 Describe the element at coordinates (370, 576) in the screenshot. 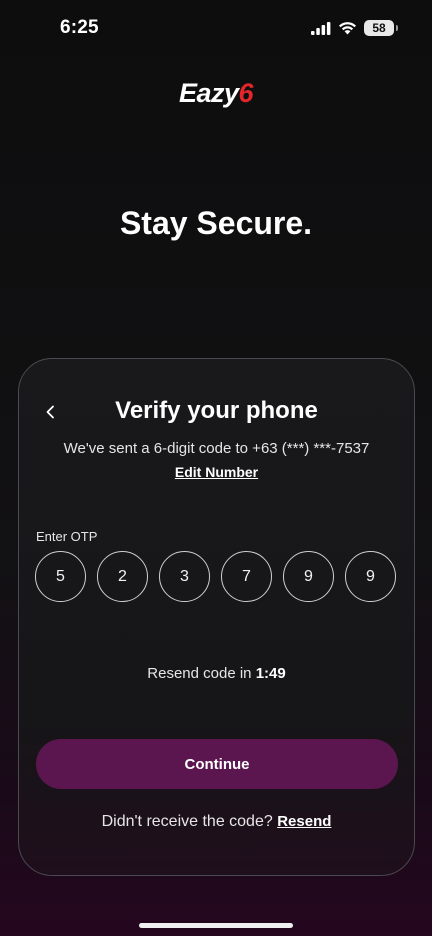

I see `otp-digit-6: 9` at that location.